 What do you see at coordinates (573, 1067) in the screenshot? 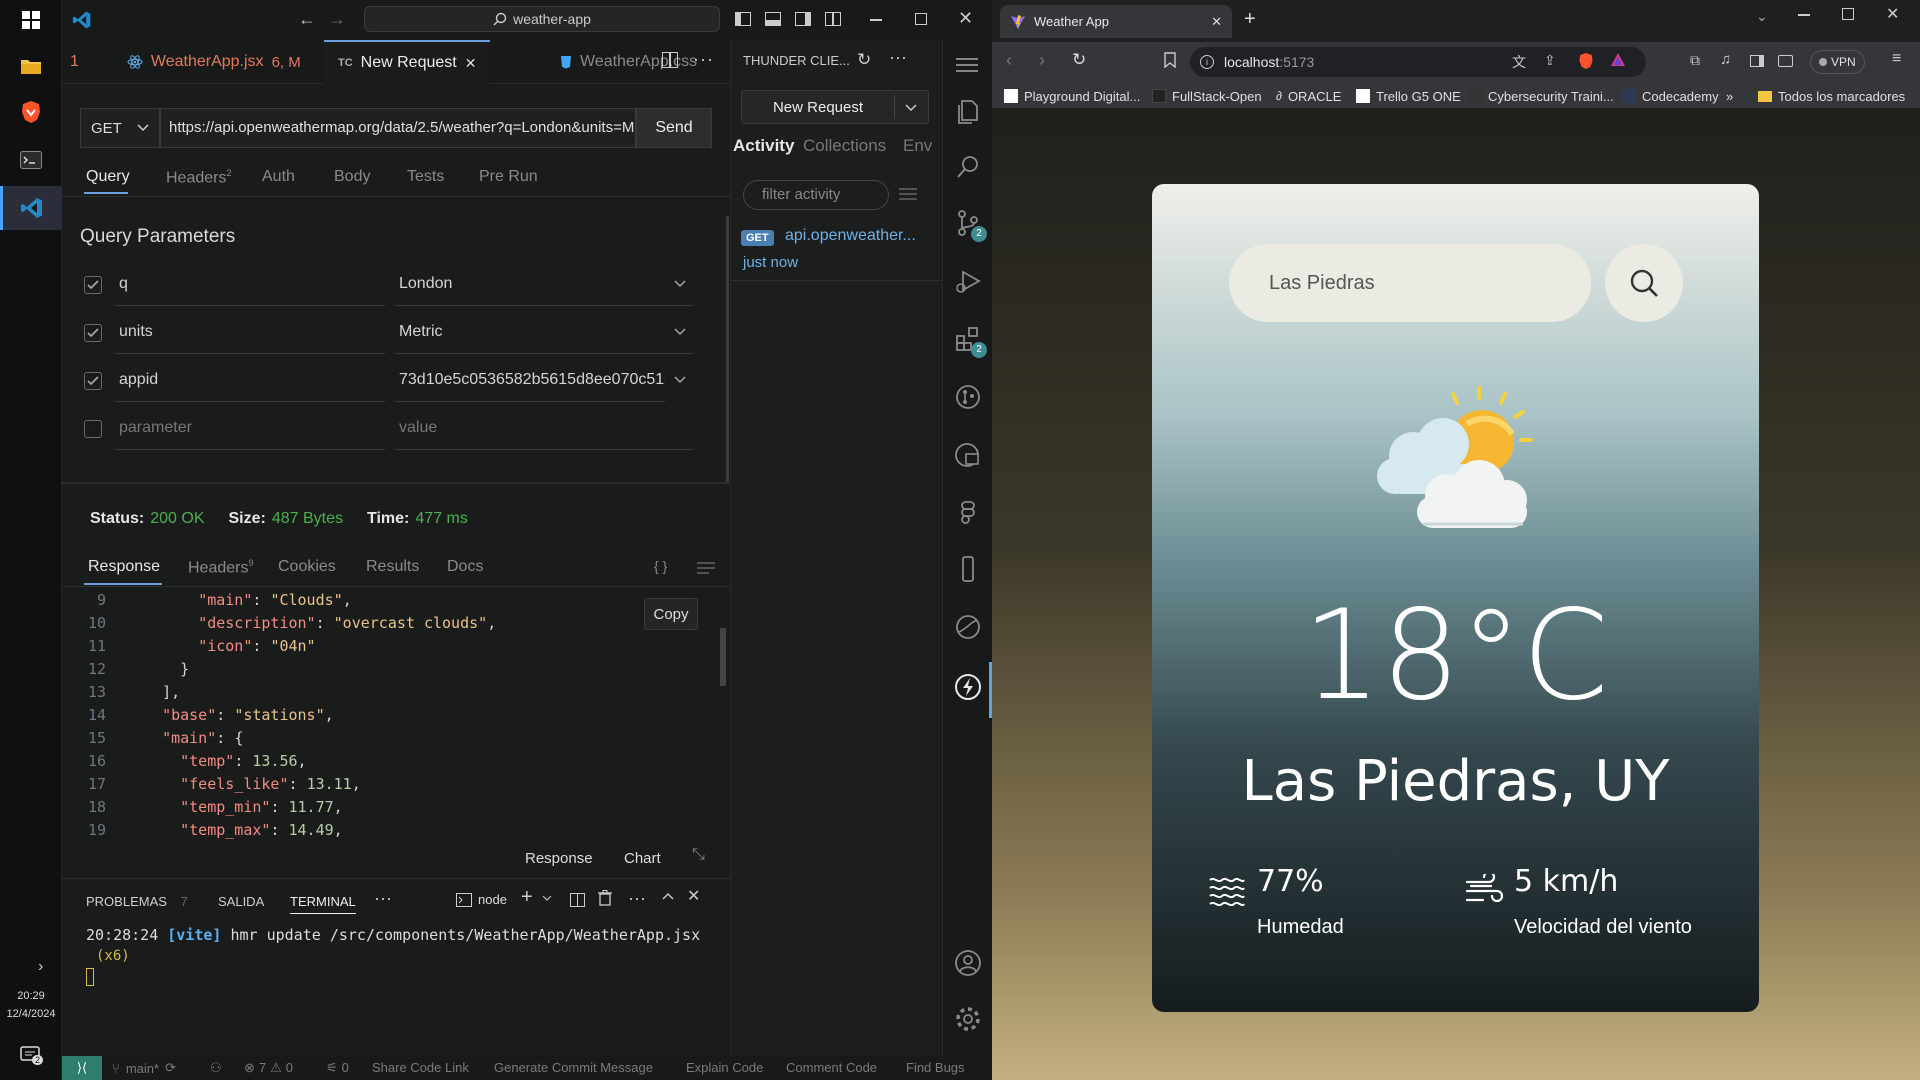
I see `status-generate-commit: Generate Commit Message` at bounding box center [573, 1067].